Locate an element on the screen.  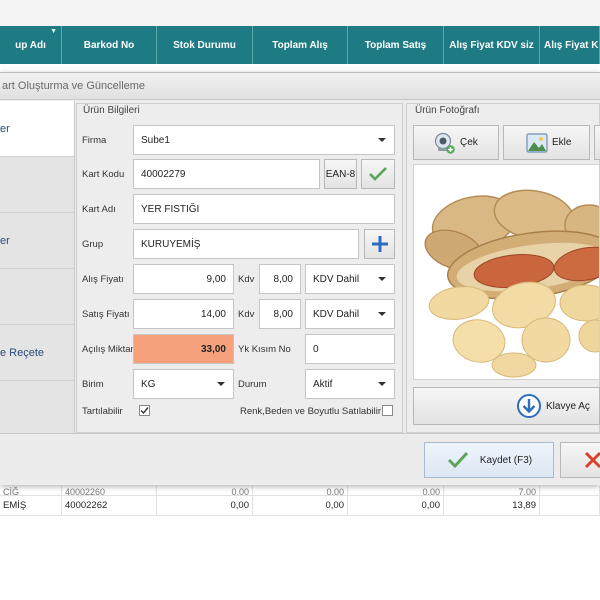
dialog-title: art Oluşturma ve Güncelleme is located at coordinates (300, 86).